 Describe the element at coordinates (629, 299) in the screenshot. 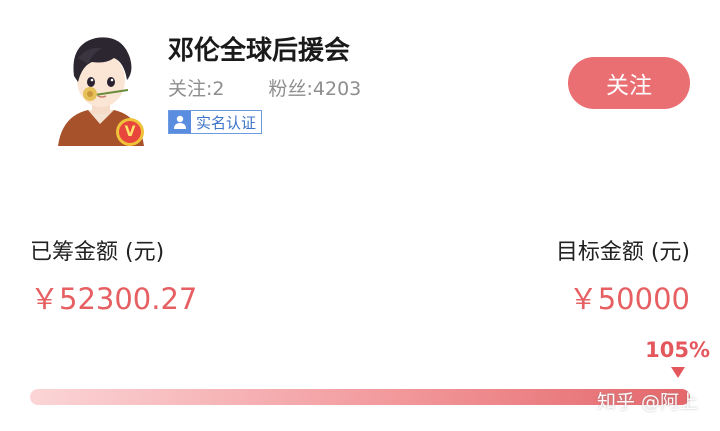

I see `target-amount-value: ￥50000` at that location.